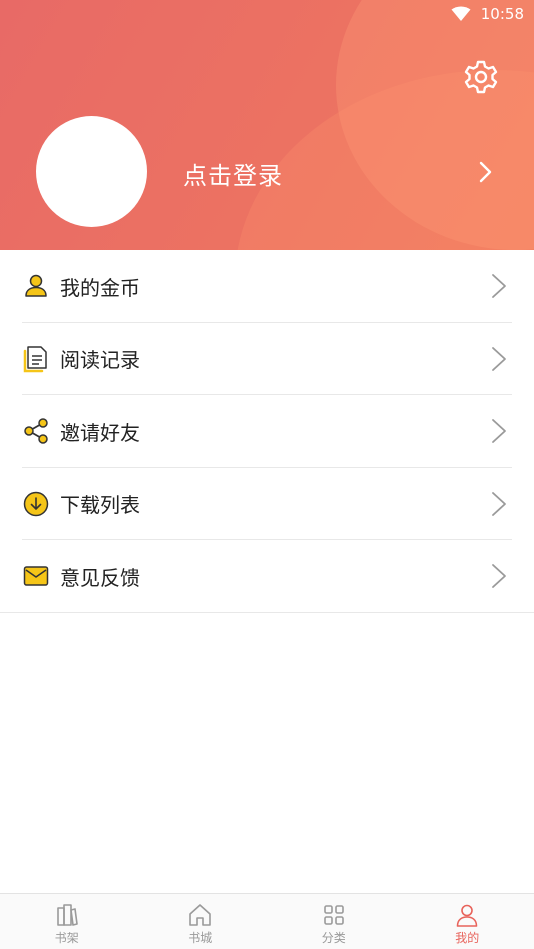 This screenshot has height=949, width=534. I want to click on tab-bookstore: 书城, so click(201, 921).